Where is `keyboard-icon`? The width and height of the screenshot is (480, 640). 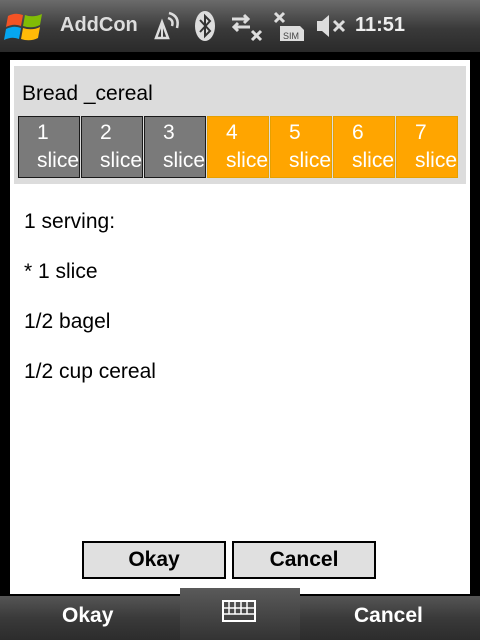 keyboard-icon is located at coordinates (239, 611).